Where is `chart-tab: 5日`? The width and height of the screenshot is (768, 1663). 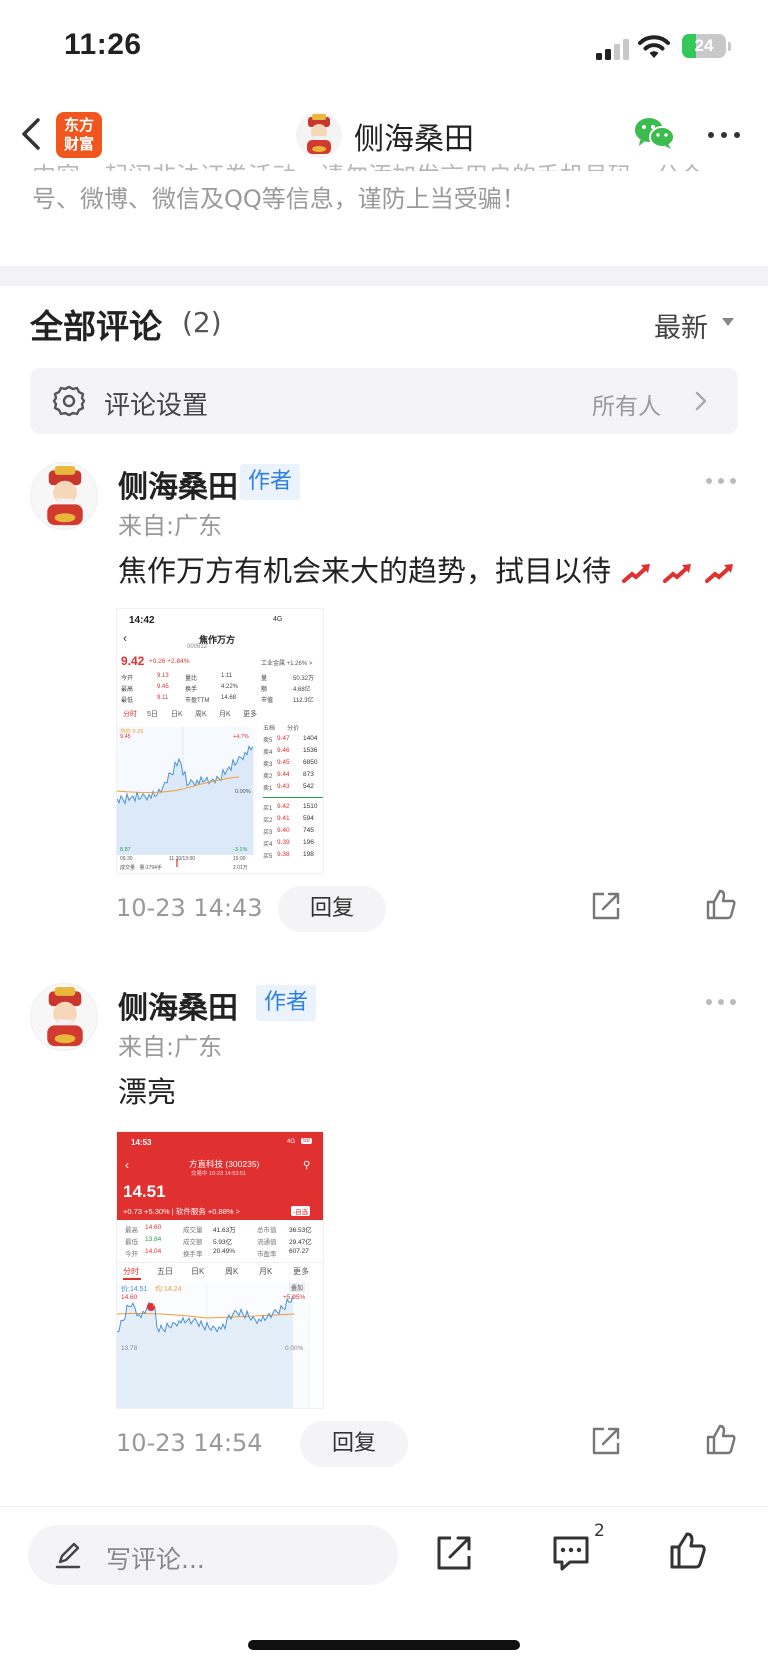
chart-tab: 5日 is located at coordinates (152, 714).